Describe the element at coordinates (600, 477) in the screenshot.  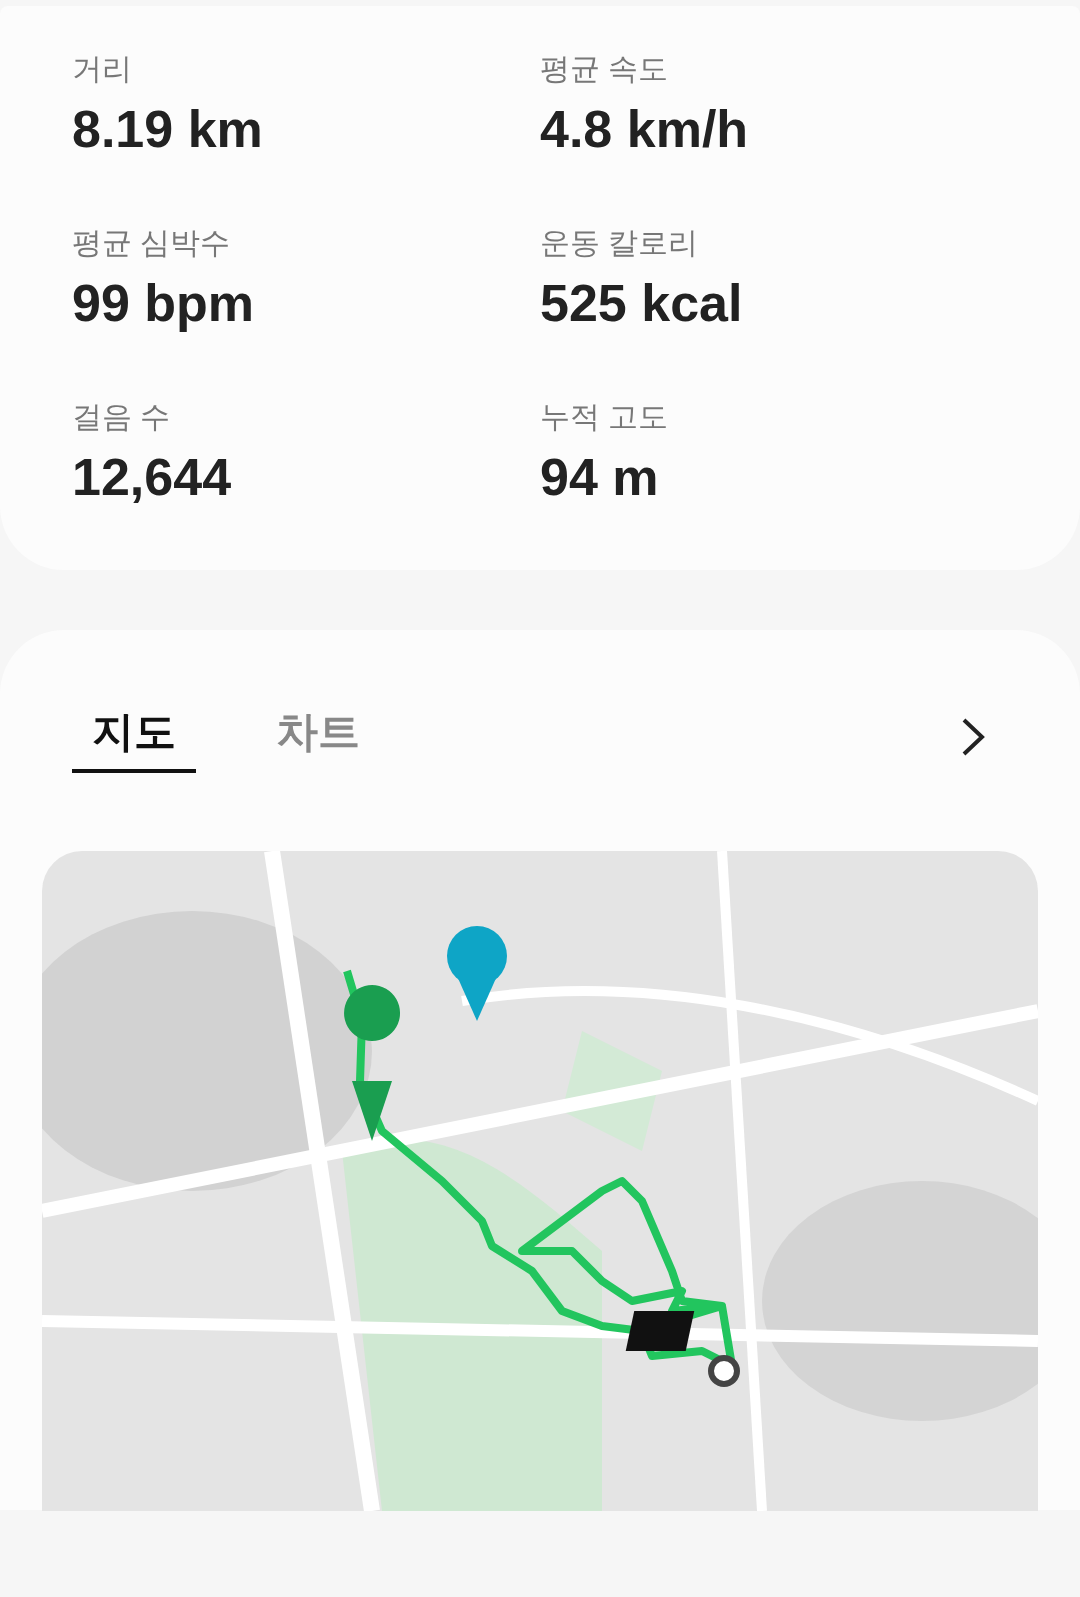
I see `stat-value: 94 m` at that location.